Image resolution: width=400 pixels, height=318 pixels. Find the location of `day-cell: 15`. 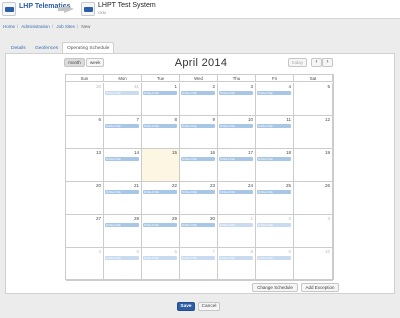

day-cell: 15 is located at coordinates (161, 165).